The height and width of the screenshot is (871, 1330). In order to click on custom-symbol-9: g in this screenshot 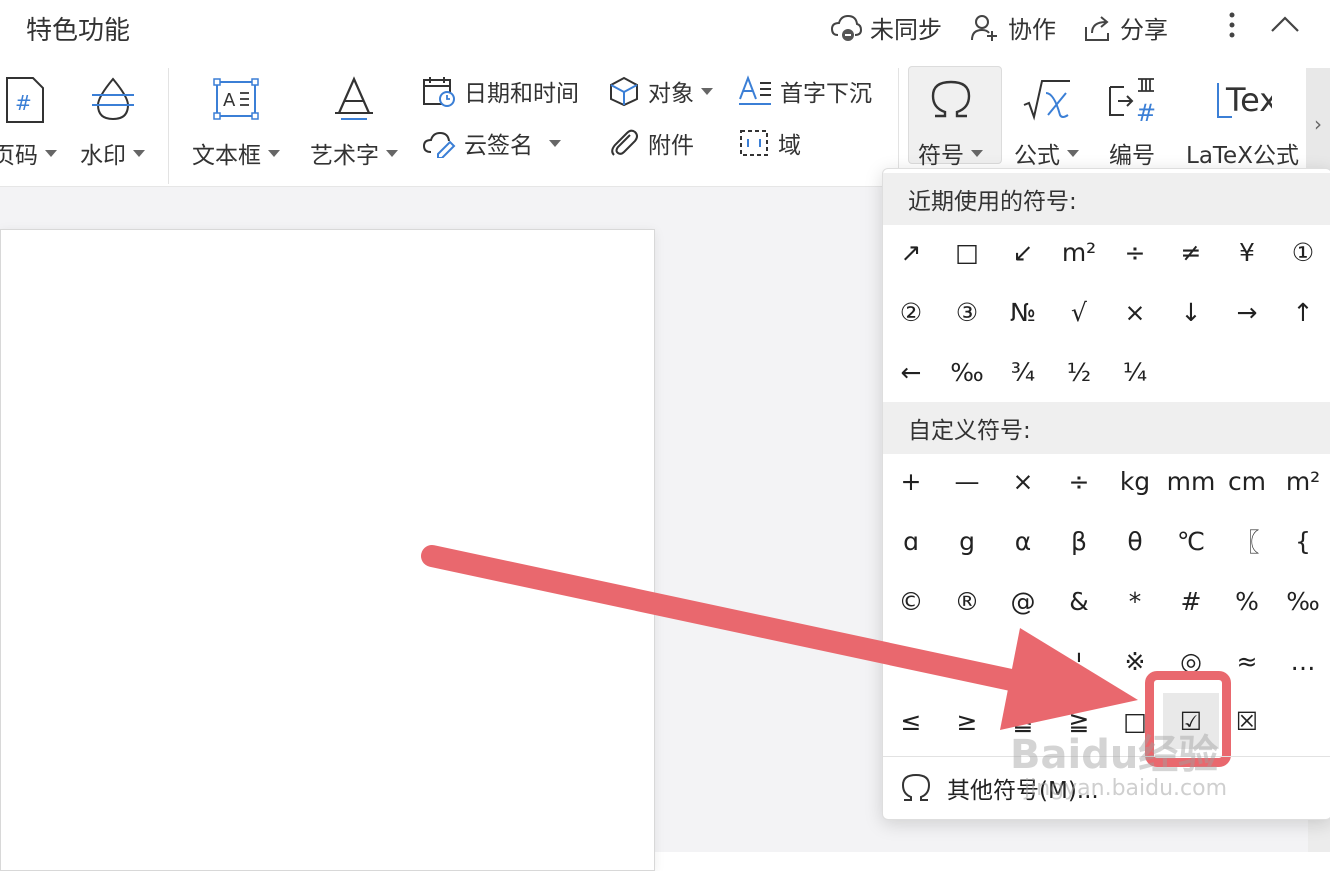, I will do `click(967, 541)`.